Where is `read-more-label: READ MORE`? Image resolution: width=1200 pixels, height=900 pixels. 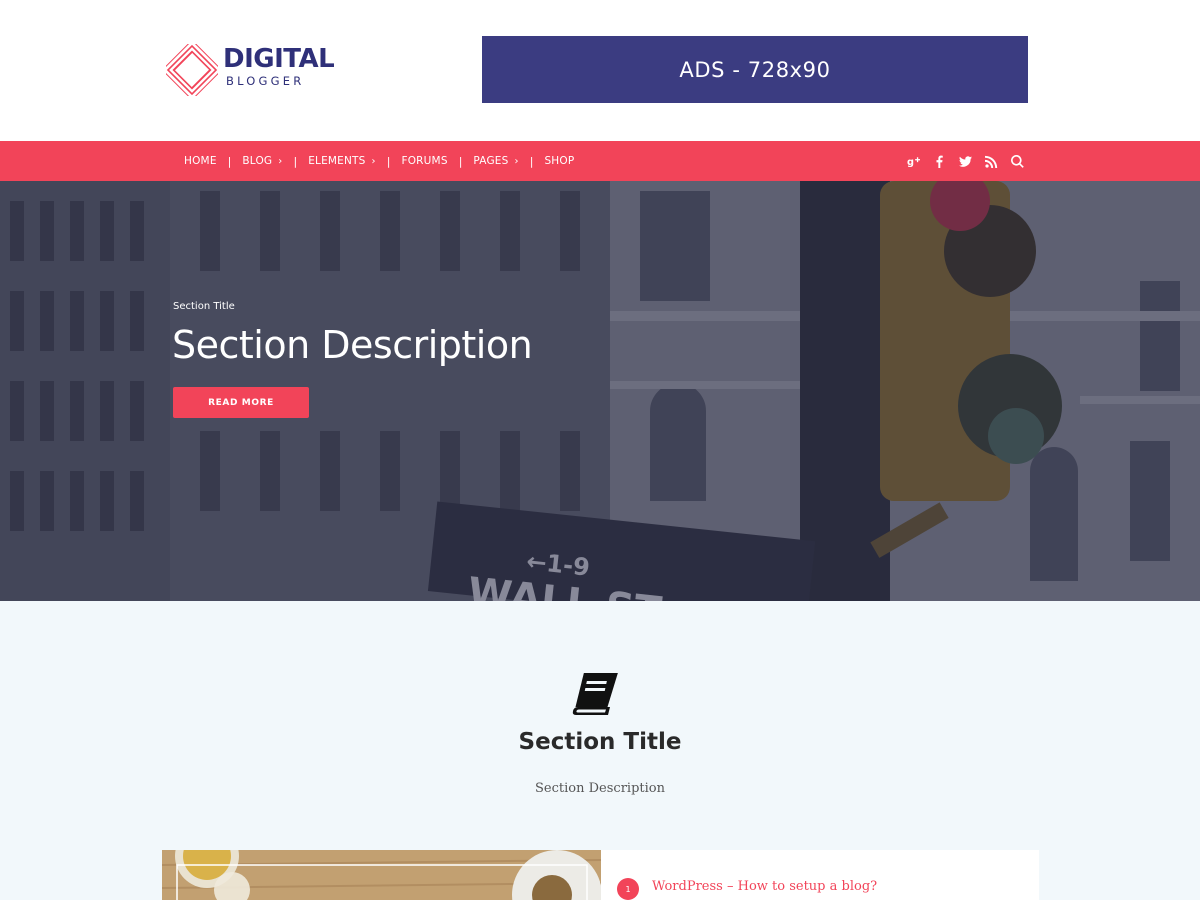 read-more-label: READ MORE is located at coordinates (241, 402).